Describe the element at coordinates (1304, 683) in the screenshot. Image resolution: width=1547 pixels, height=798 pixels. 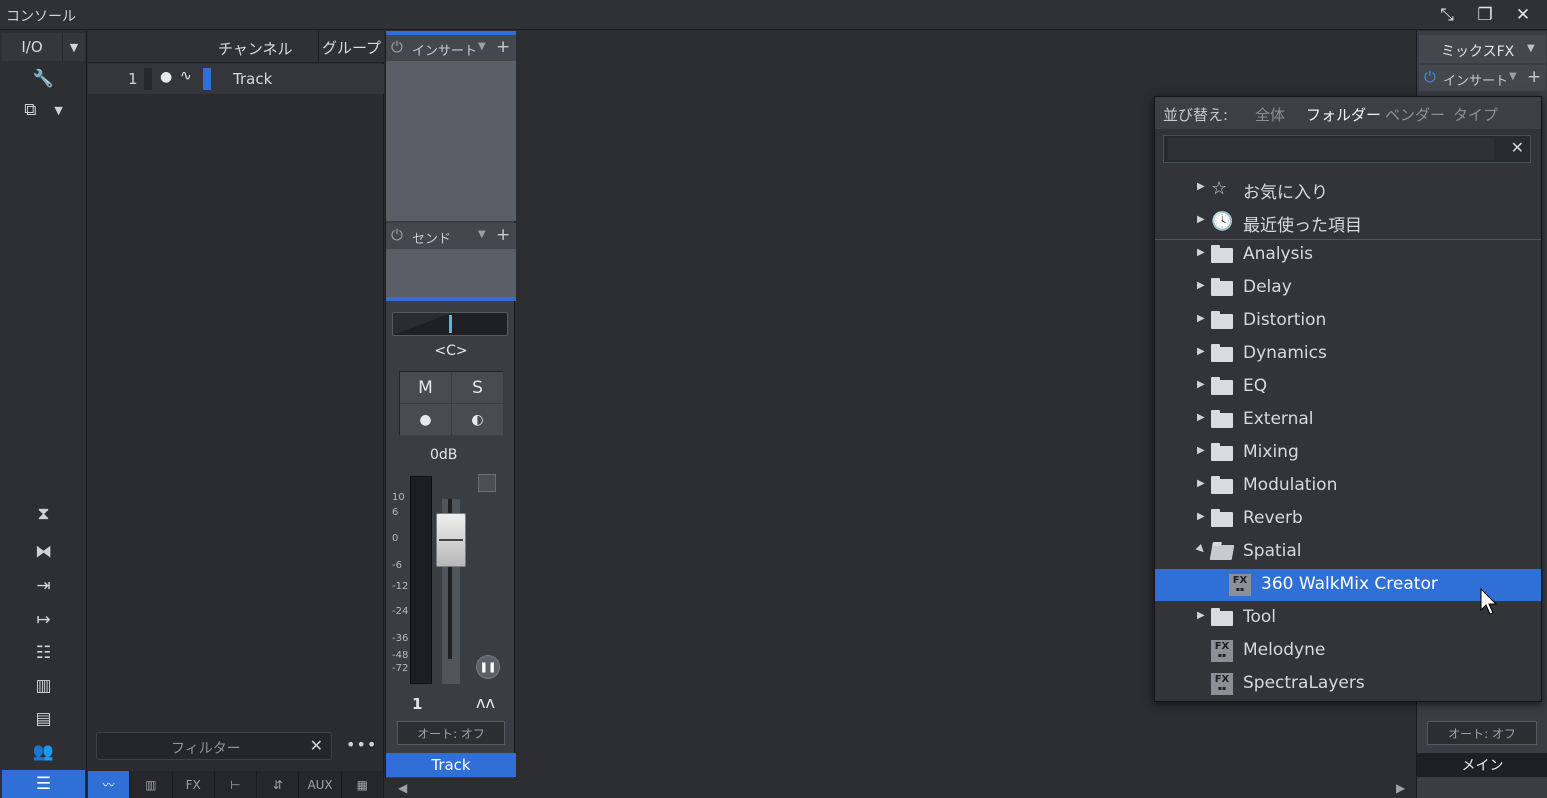
I see `tree-item-label: SpectraLayers` at that location.